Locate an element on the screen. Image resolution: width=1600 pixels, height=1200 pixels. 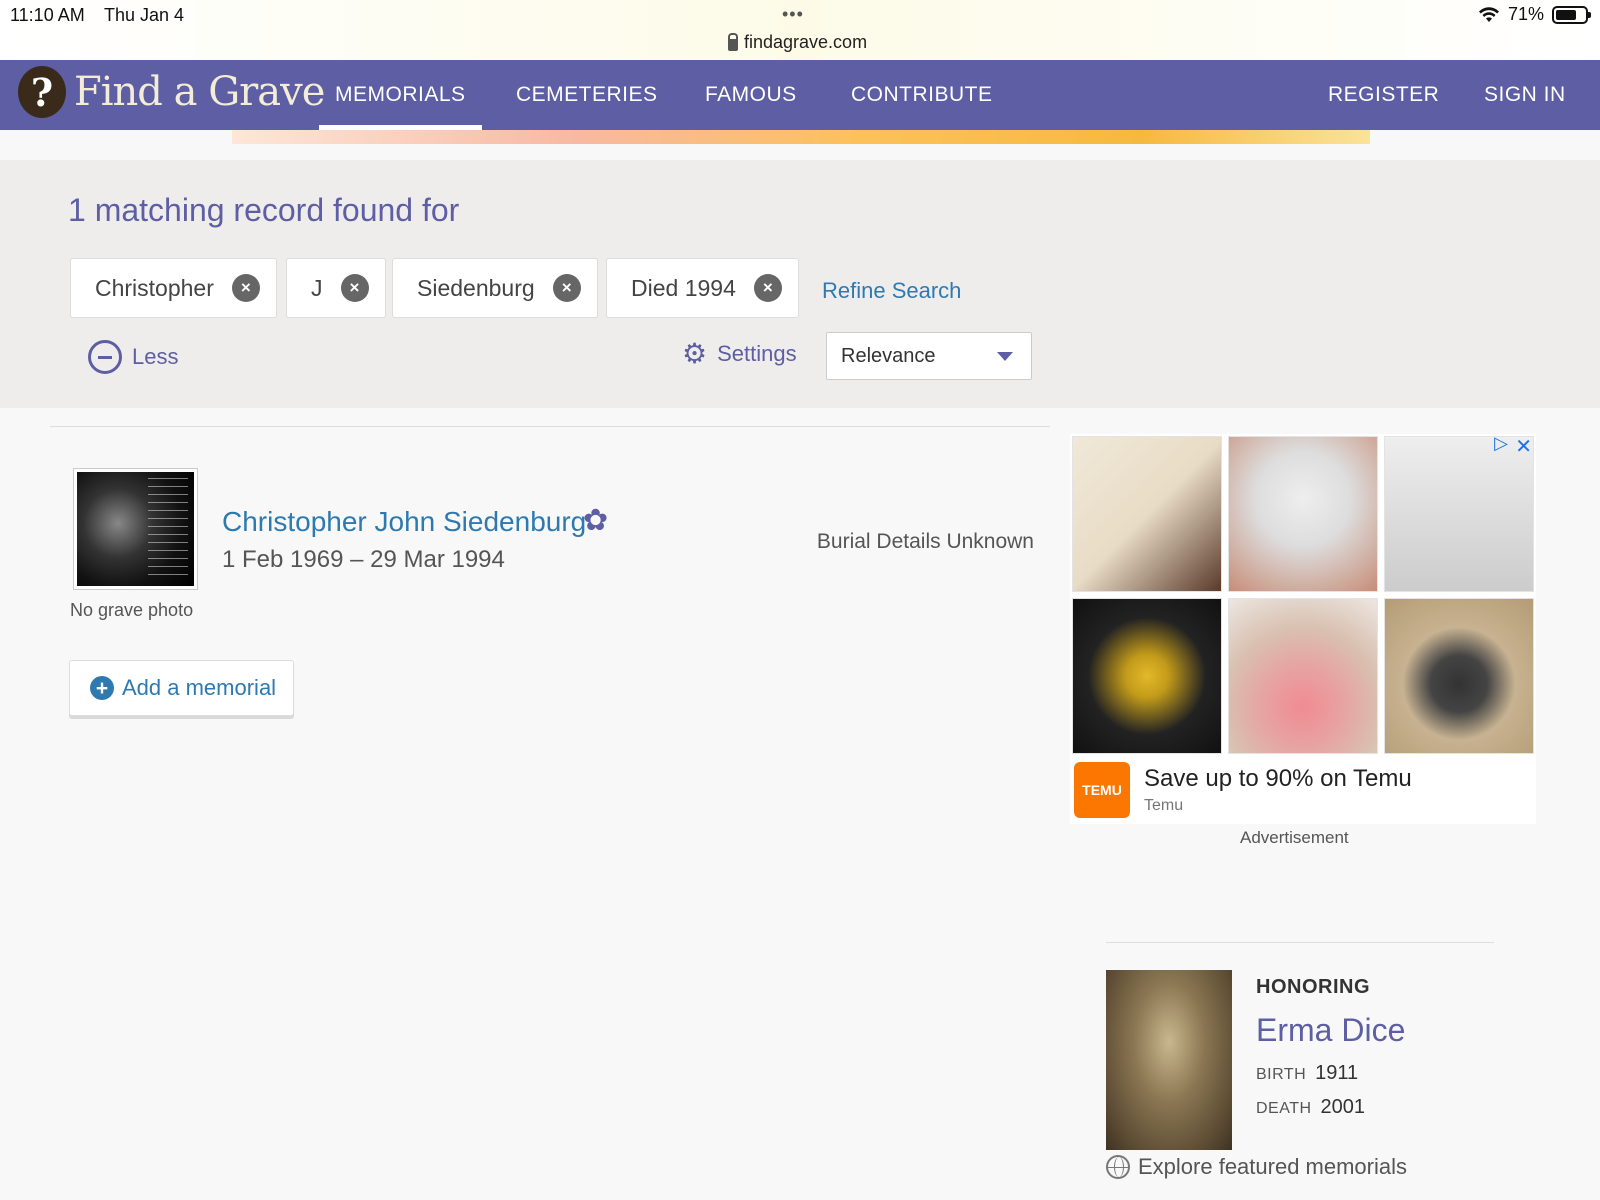
memorial-name-link: Christopher John Siedenburg is located at coordinates (404, 522).